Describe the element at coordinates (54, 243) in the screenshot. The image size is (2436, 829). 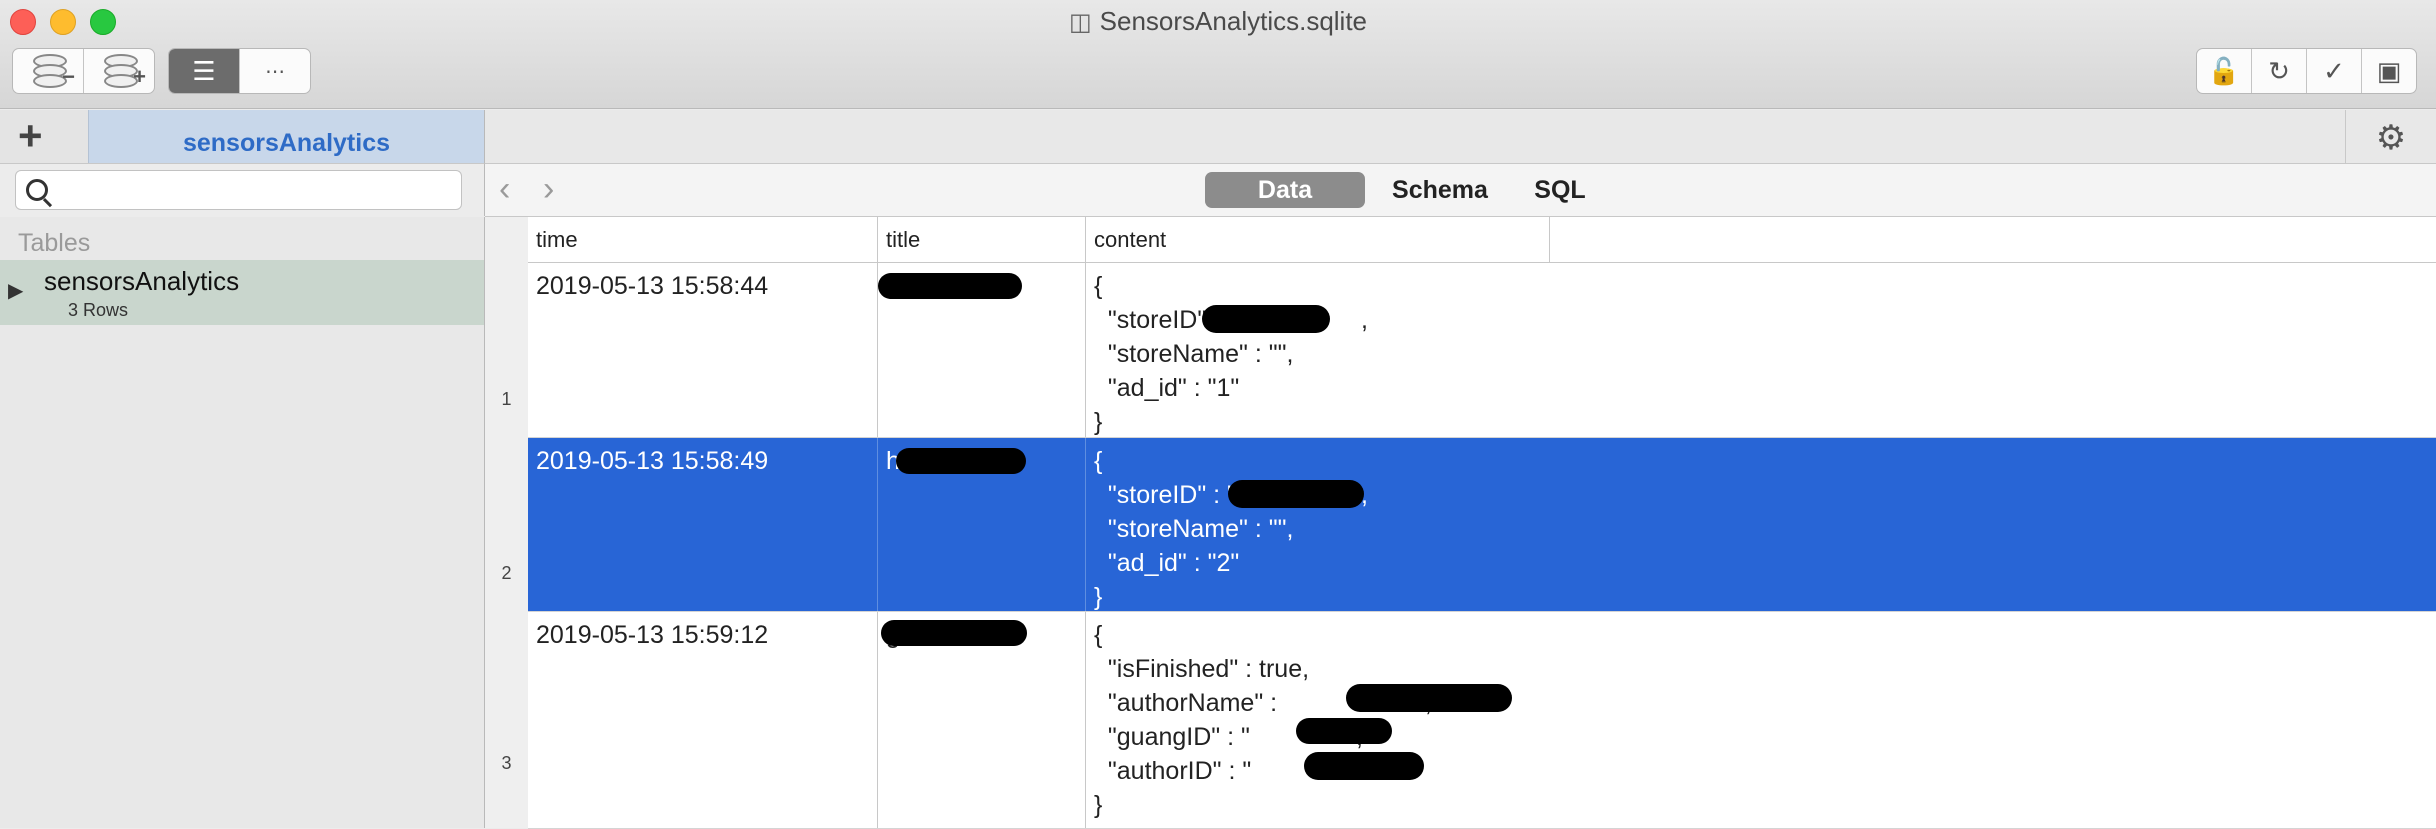
I see `tables-section-label: Tables` at that location.